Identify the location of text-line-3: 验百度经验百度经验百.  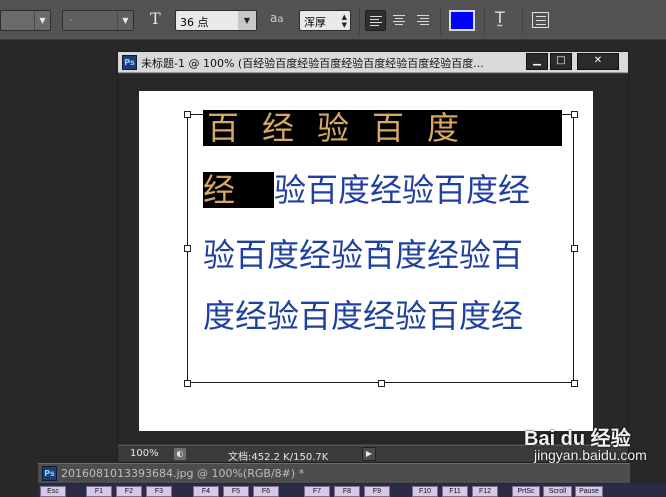
(363, 255).